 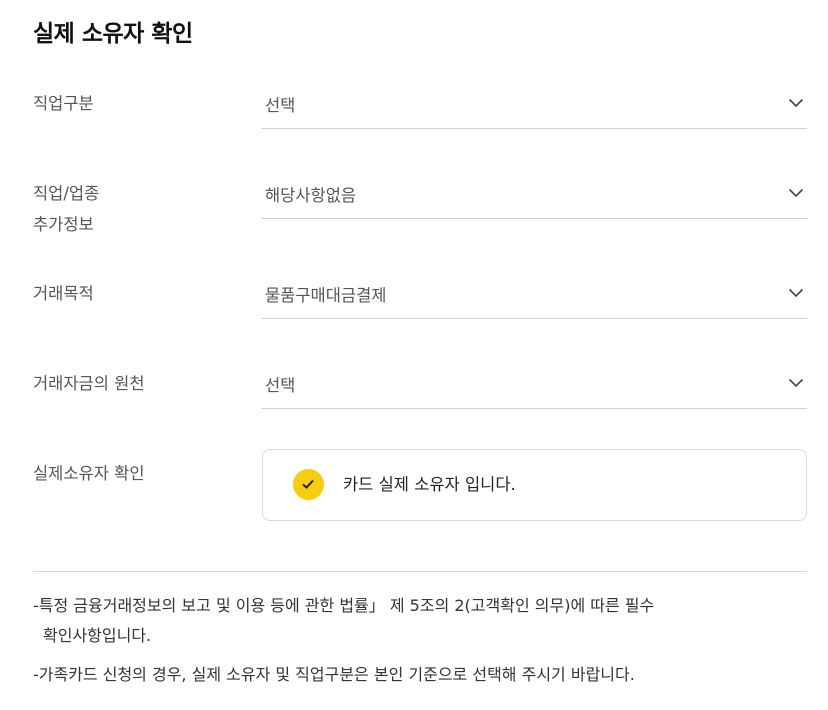 What do you see at coordinates (534, 391) in the screenshot?
I see `fund-source-select: 선택` at bounding box center [534, 391].